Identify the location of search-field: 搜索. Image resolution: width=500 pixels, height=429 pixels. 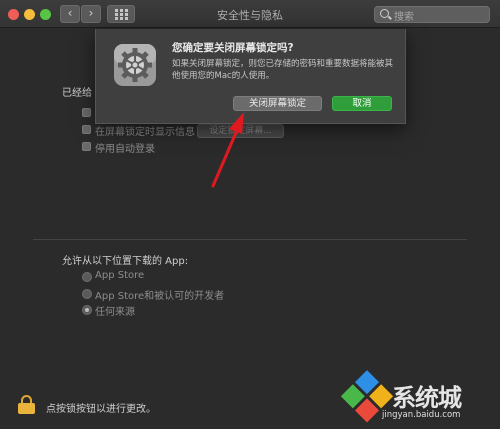
(432, 14).